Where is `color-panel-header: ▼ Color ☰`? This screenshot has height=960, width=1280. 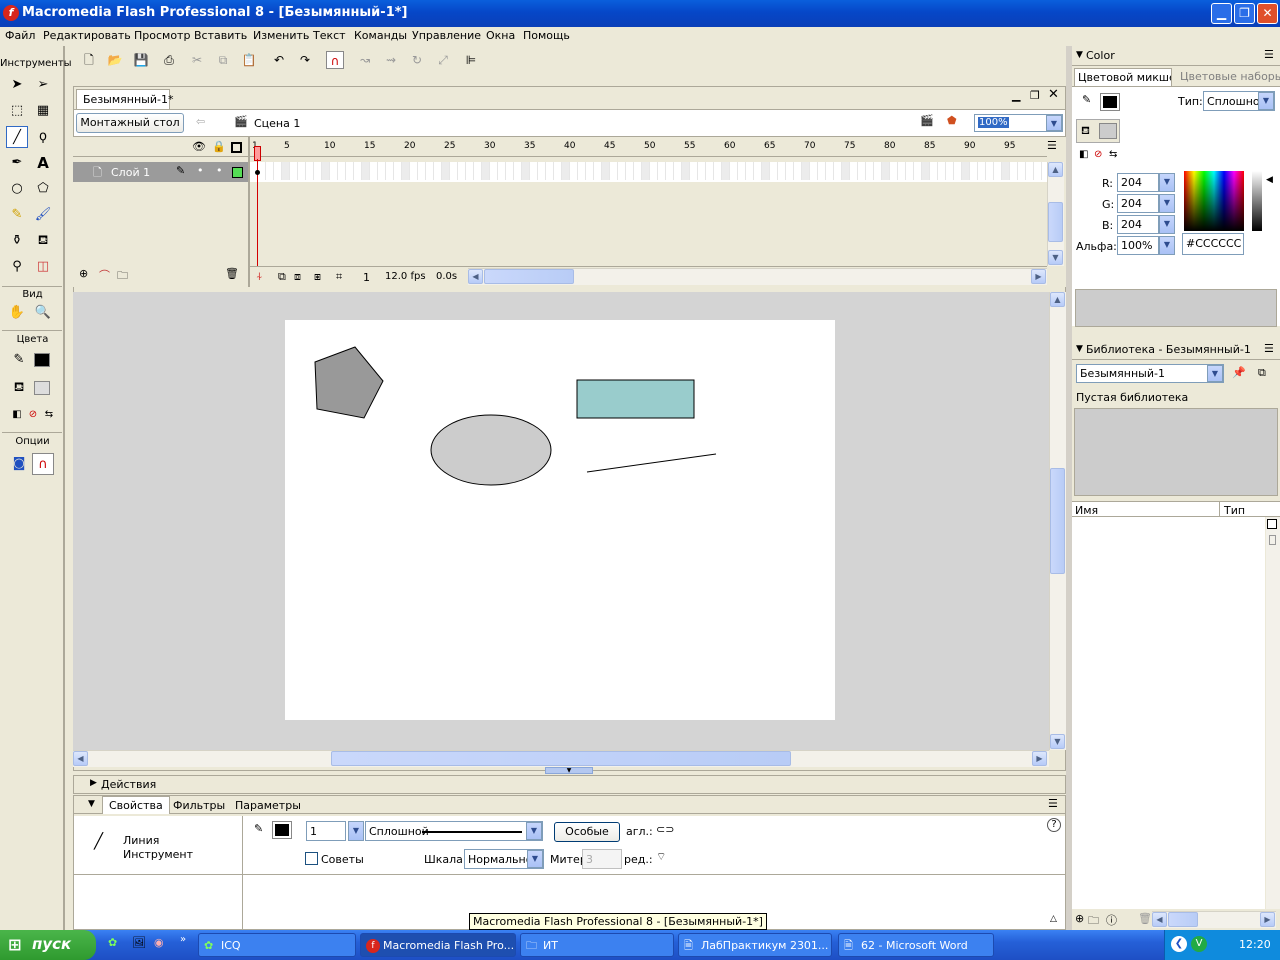
color-panel-header: ▼ Color ☰ is located at coordinates (1176, 56).